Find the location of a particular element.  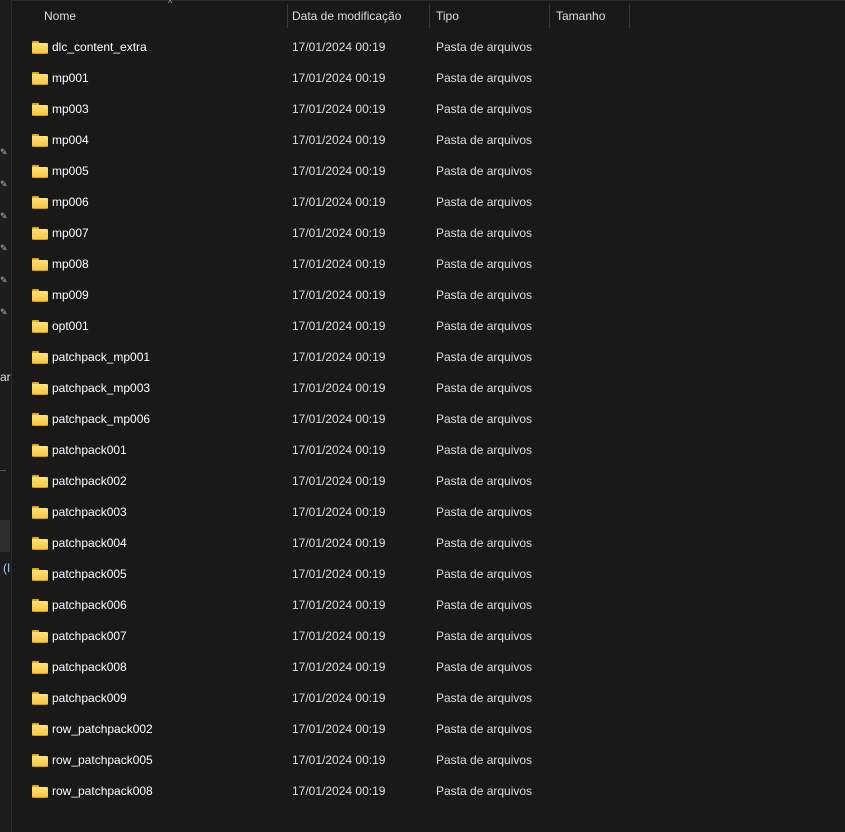

file-name: mp001 is located at coordinates (70, 78).